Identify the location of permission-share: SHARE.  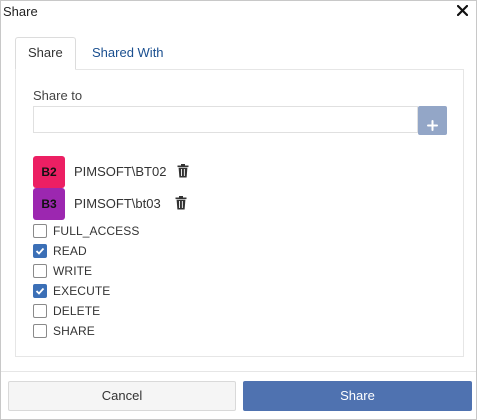
(133, 332).